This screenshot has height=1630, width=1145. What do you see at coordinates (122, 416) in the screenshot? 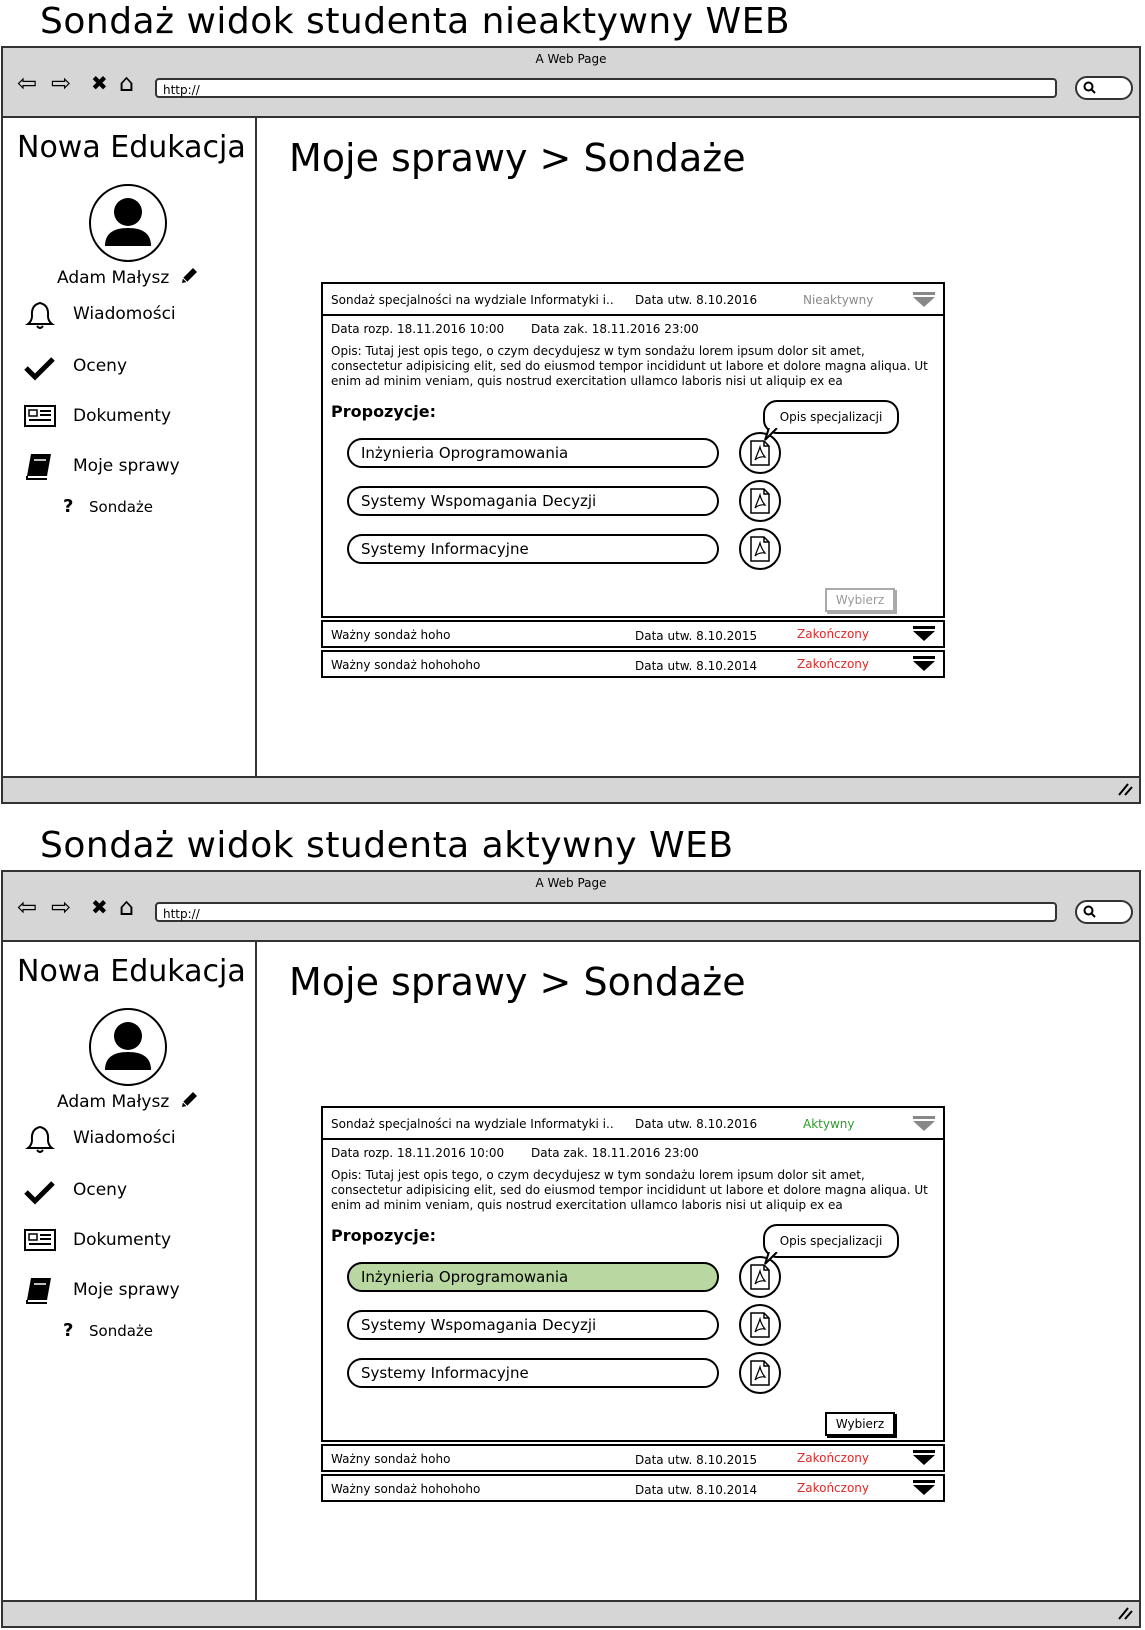
I see `sidebar-item-label: Dokumenty` at bounding box center [122, 416].